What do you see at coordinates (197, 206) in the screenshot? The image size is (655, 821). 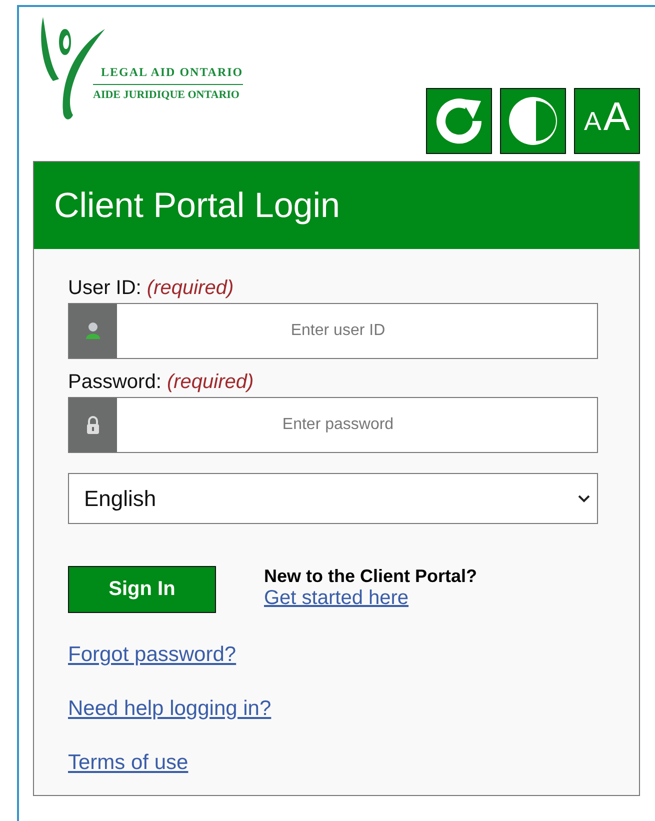 I see `login-title: Client Portal Login` at bounding box center [197, 206].